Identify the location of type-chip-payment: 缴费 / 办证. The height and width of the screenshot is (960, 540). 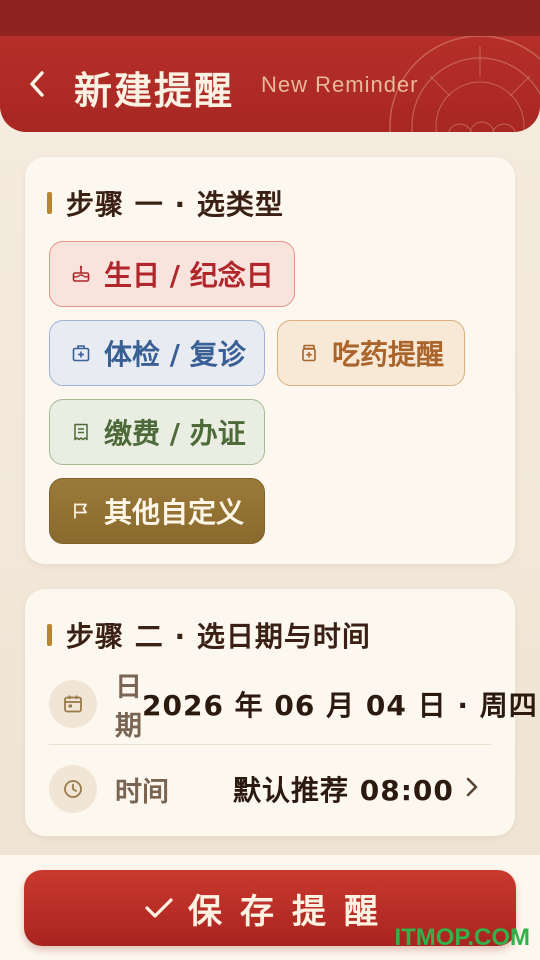
(157, 432).